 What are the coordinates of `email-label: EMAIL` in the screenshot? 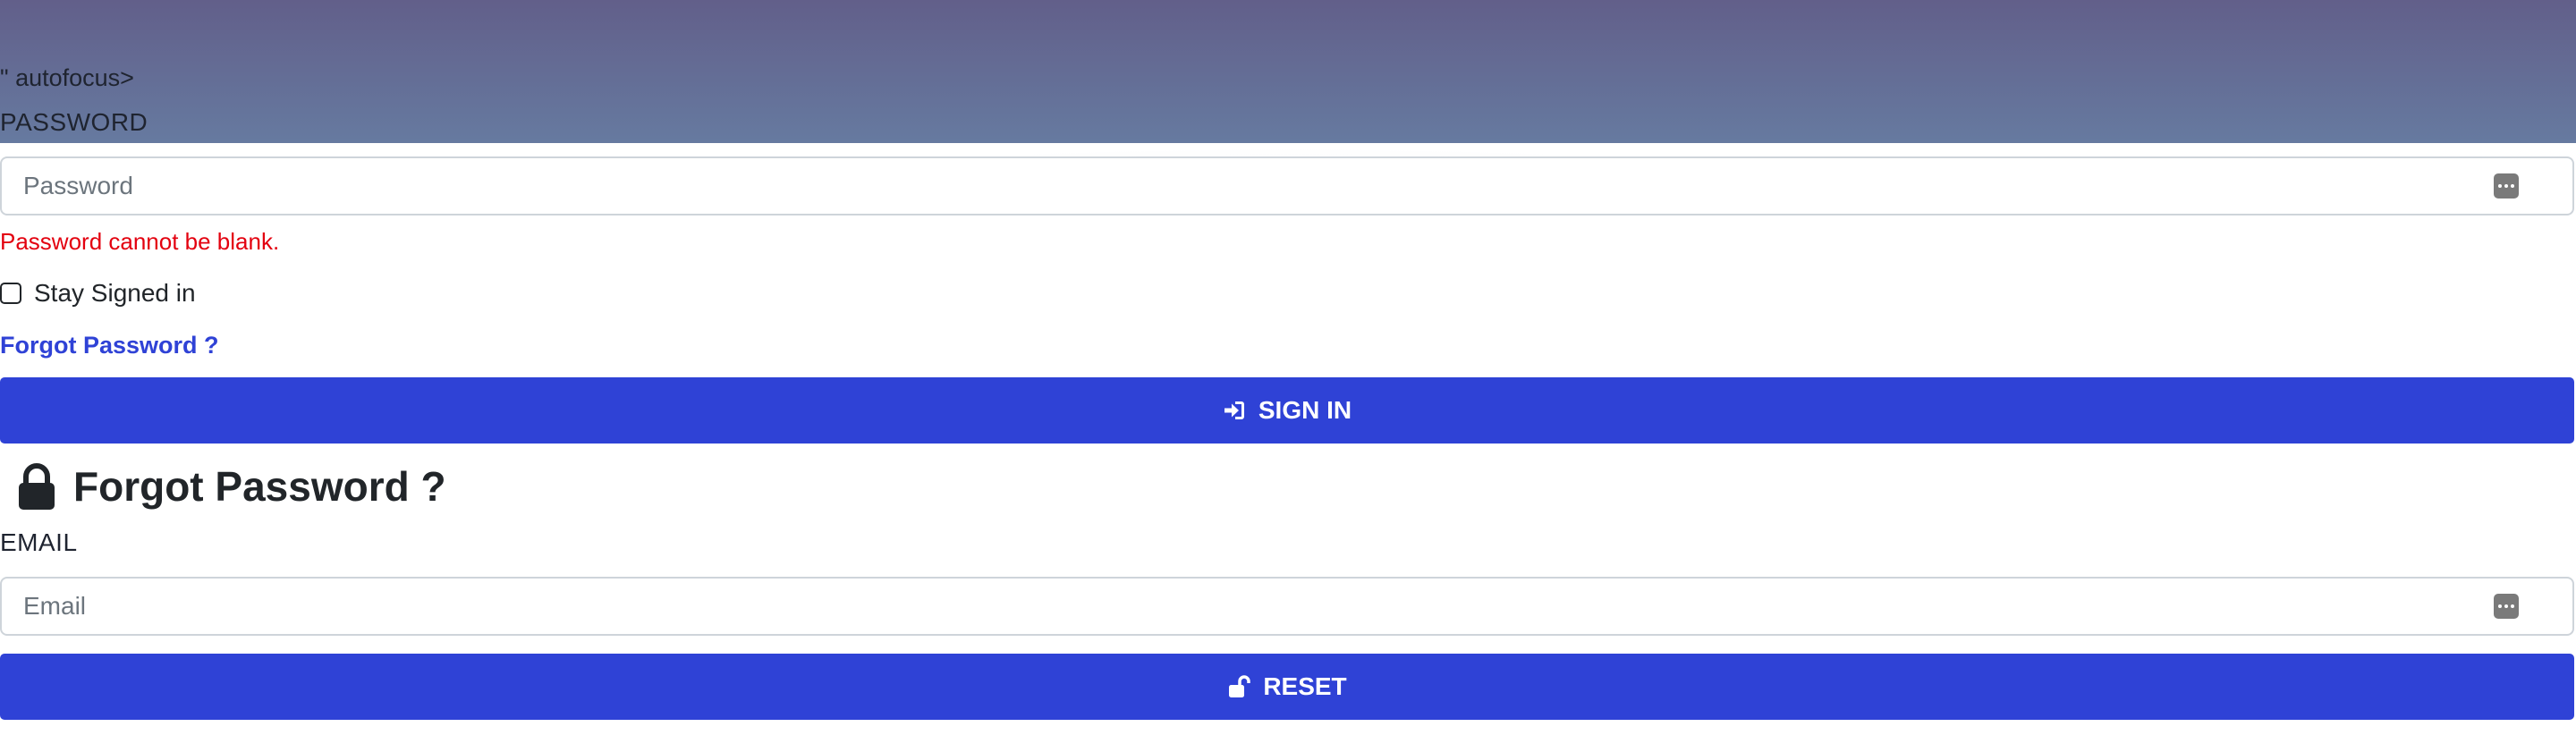 It's located at (39, 542).